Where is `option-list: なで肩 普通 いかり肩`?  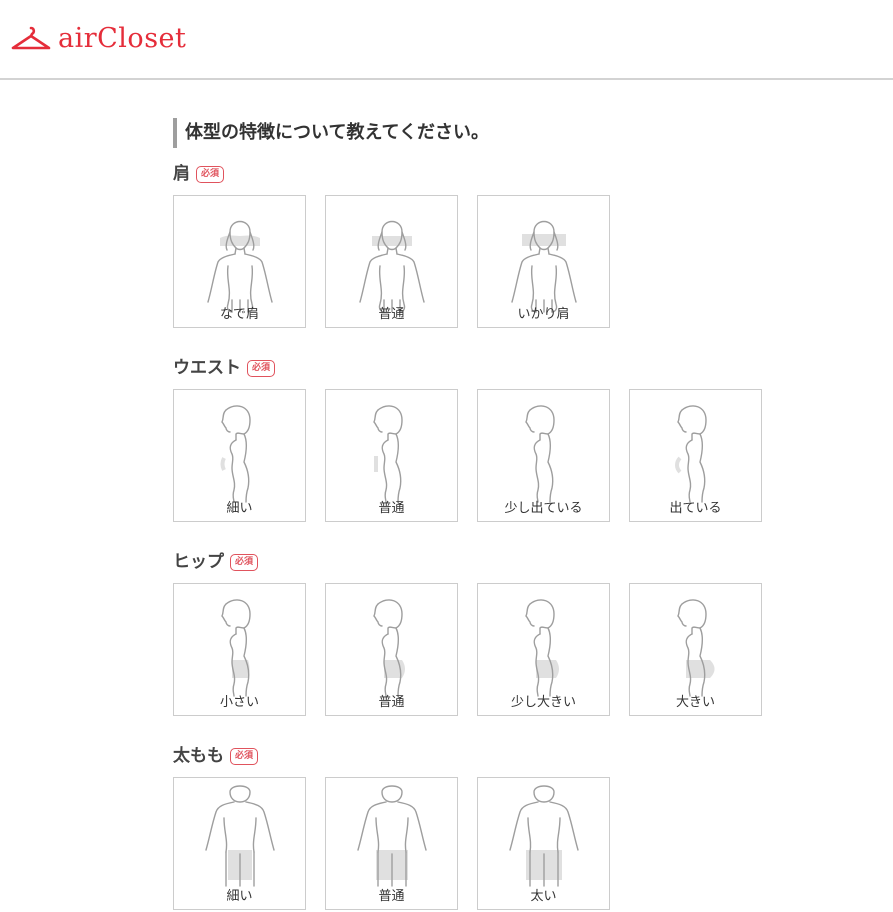 option-list: なで肩 普通 いかり肩 is located at coordinates (483, 262).